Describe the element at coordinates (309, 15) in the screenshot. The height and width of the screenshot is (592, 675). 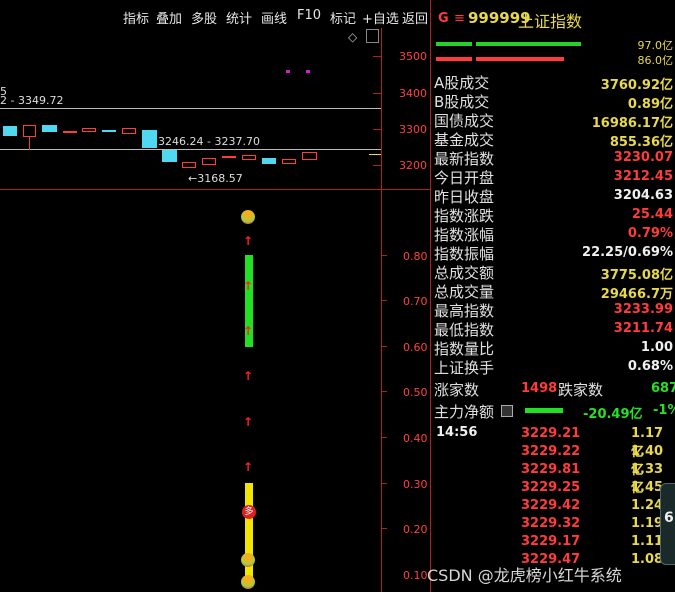
I see `menu-f10: F10` at that location.